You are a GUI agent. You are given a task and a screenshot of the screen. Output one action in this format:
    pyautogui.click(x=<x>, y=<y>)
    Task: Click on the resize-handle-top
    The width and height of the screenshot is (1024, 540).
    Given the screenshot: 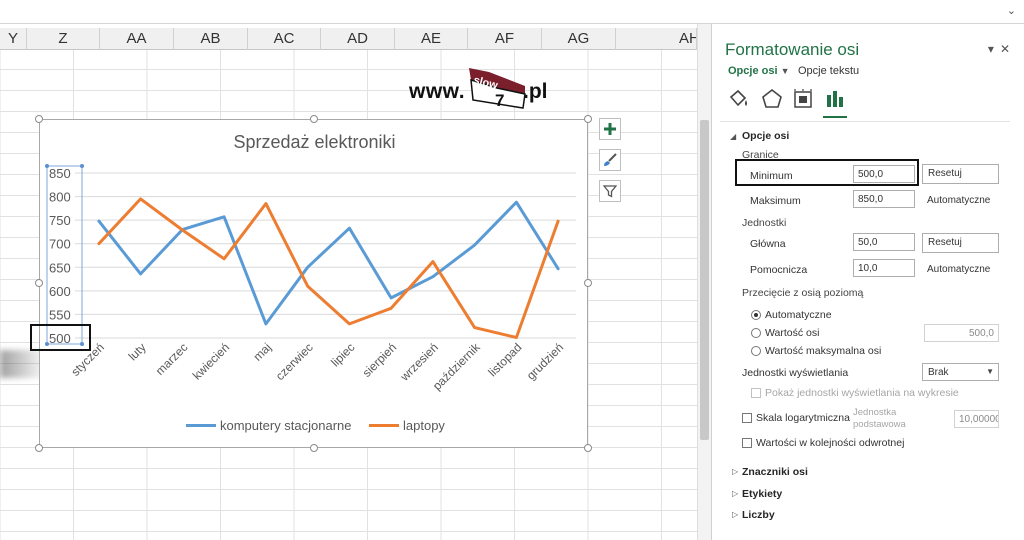 What is the action you would take?
    pyautogui.click(x=314, y=119)
    